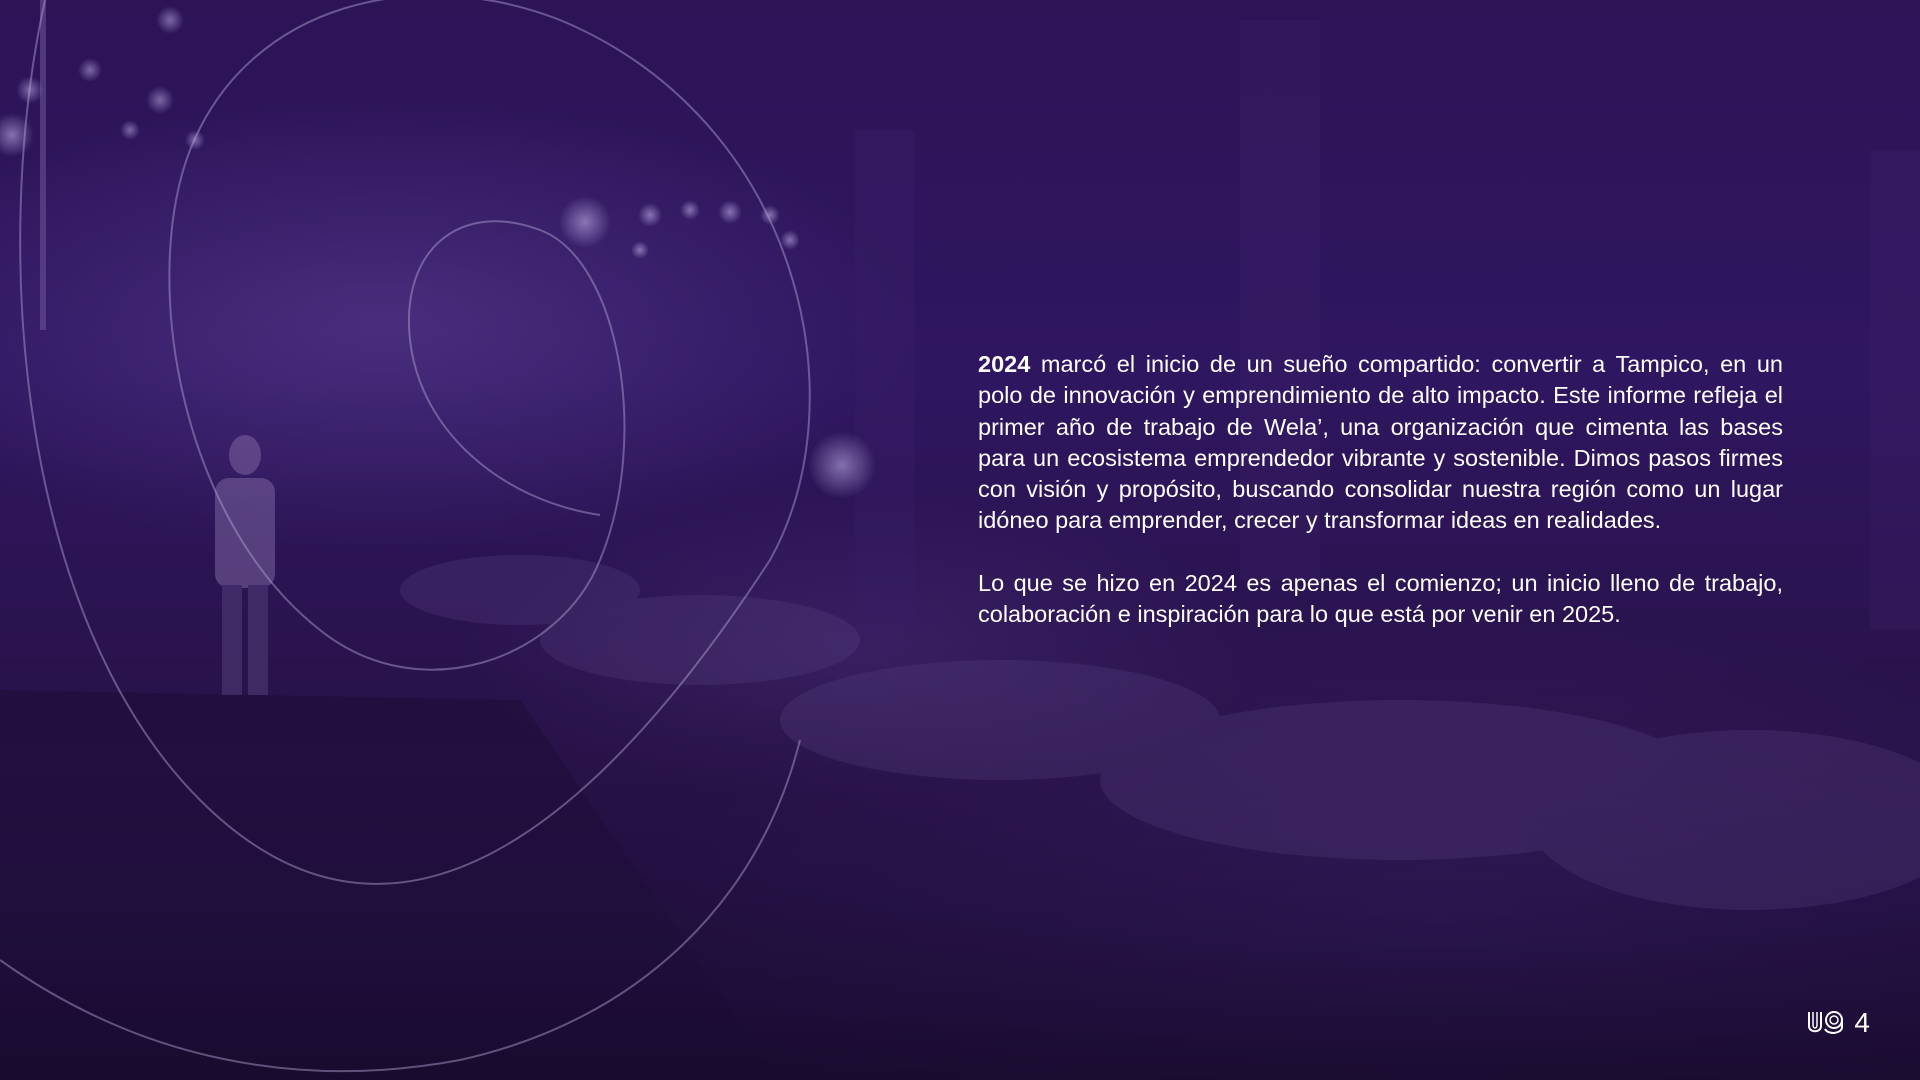  Describe the element at coordinates (1862, 1022) in the screenshot. I see `page-number: 4` at that location.